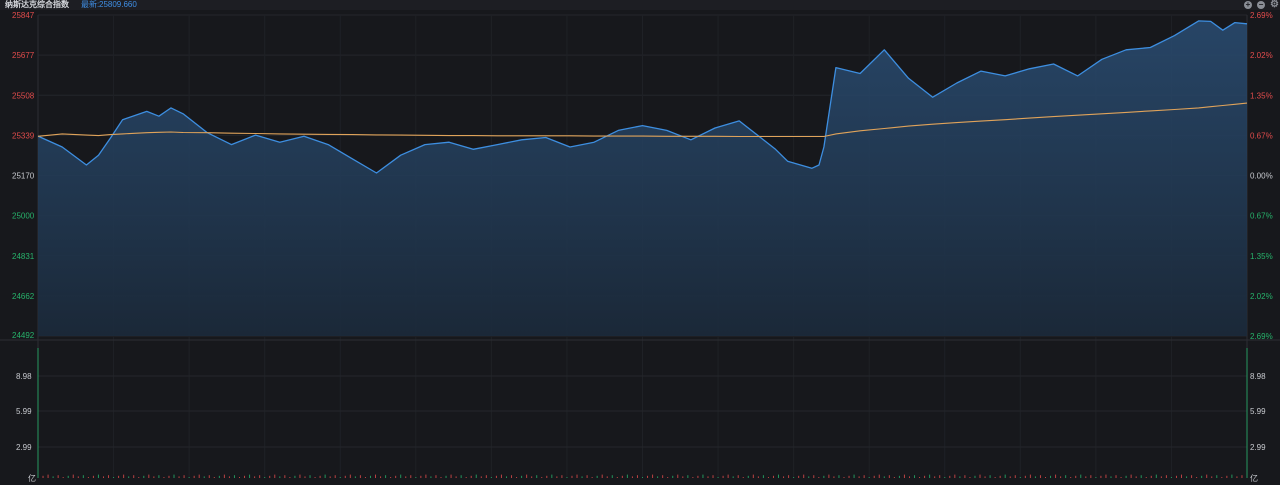 Image resolution: width=1280 pixels, height=485 pixels. I want to click on y-tick-label-right: 0.67%, so click(1261, 216).